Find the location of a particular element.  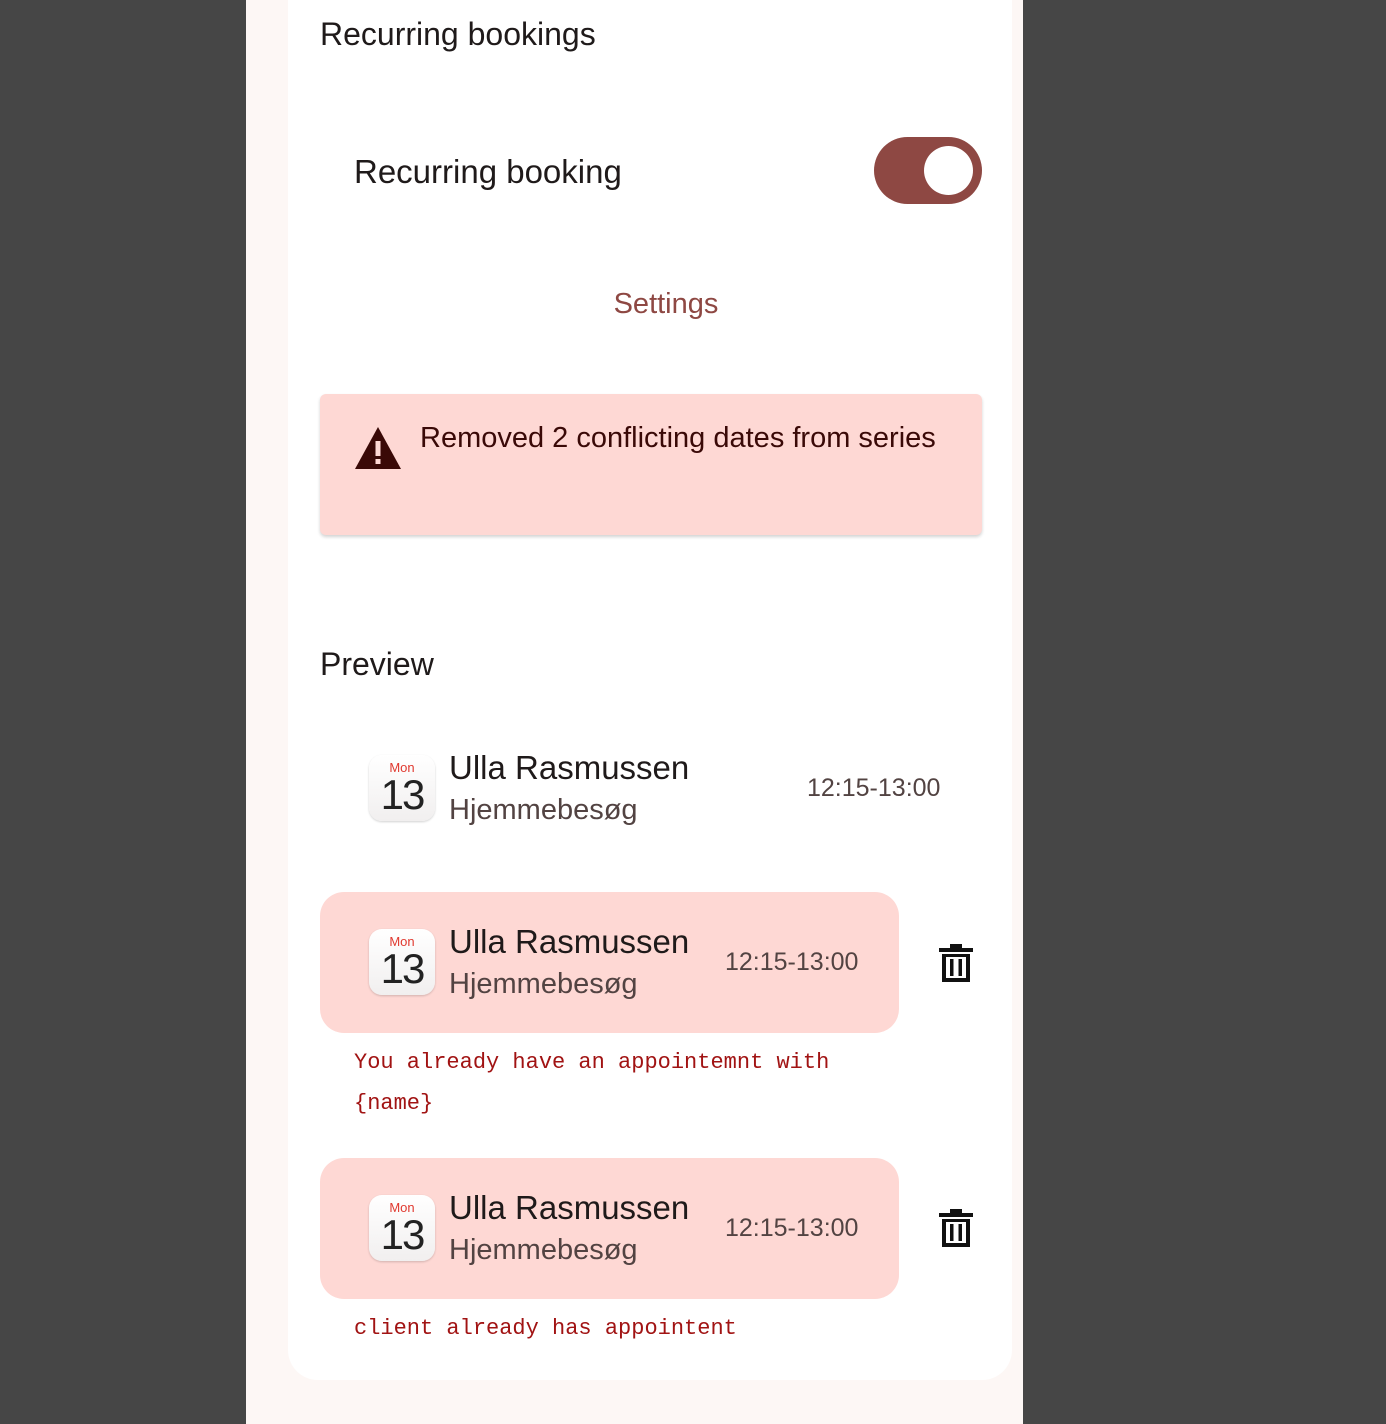

recurring-toggle-switch is located at coordinates (928, 170).